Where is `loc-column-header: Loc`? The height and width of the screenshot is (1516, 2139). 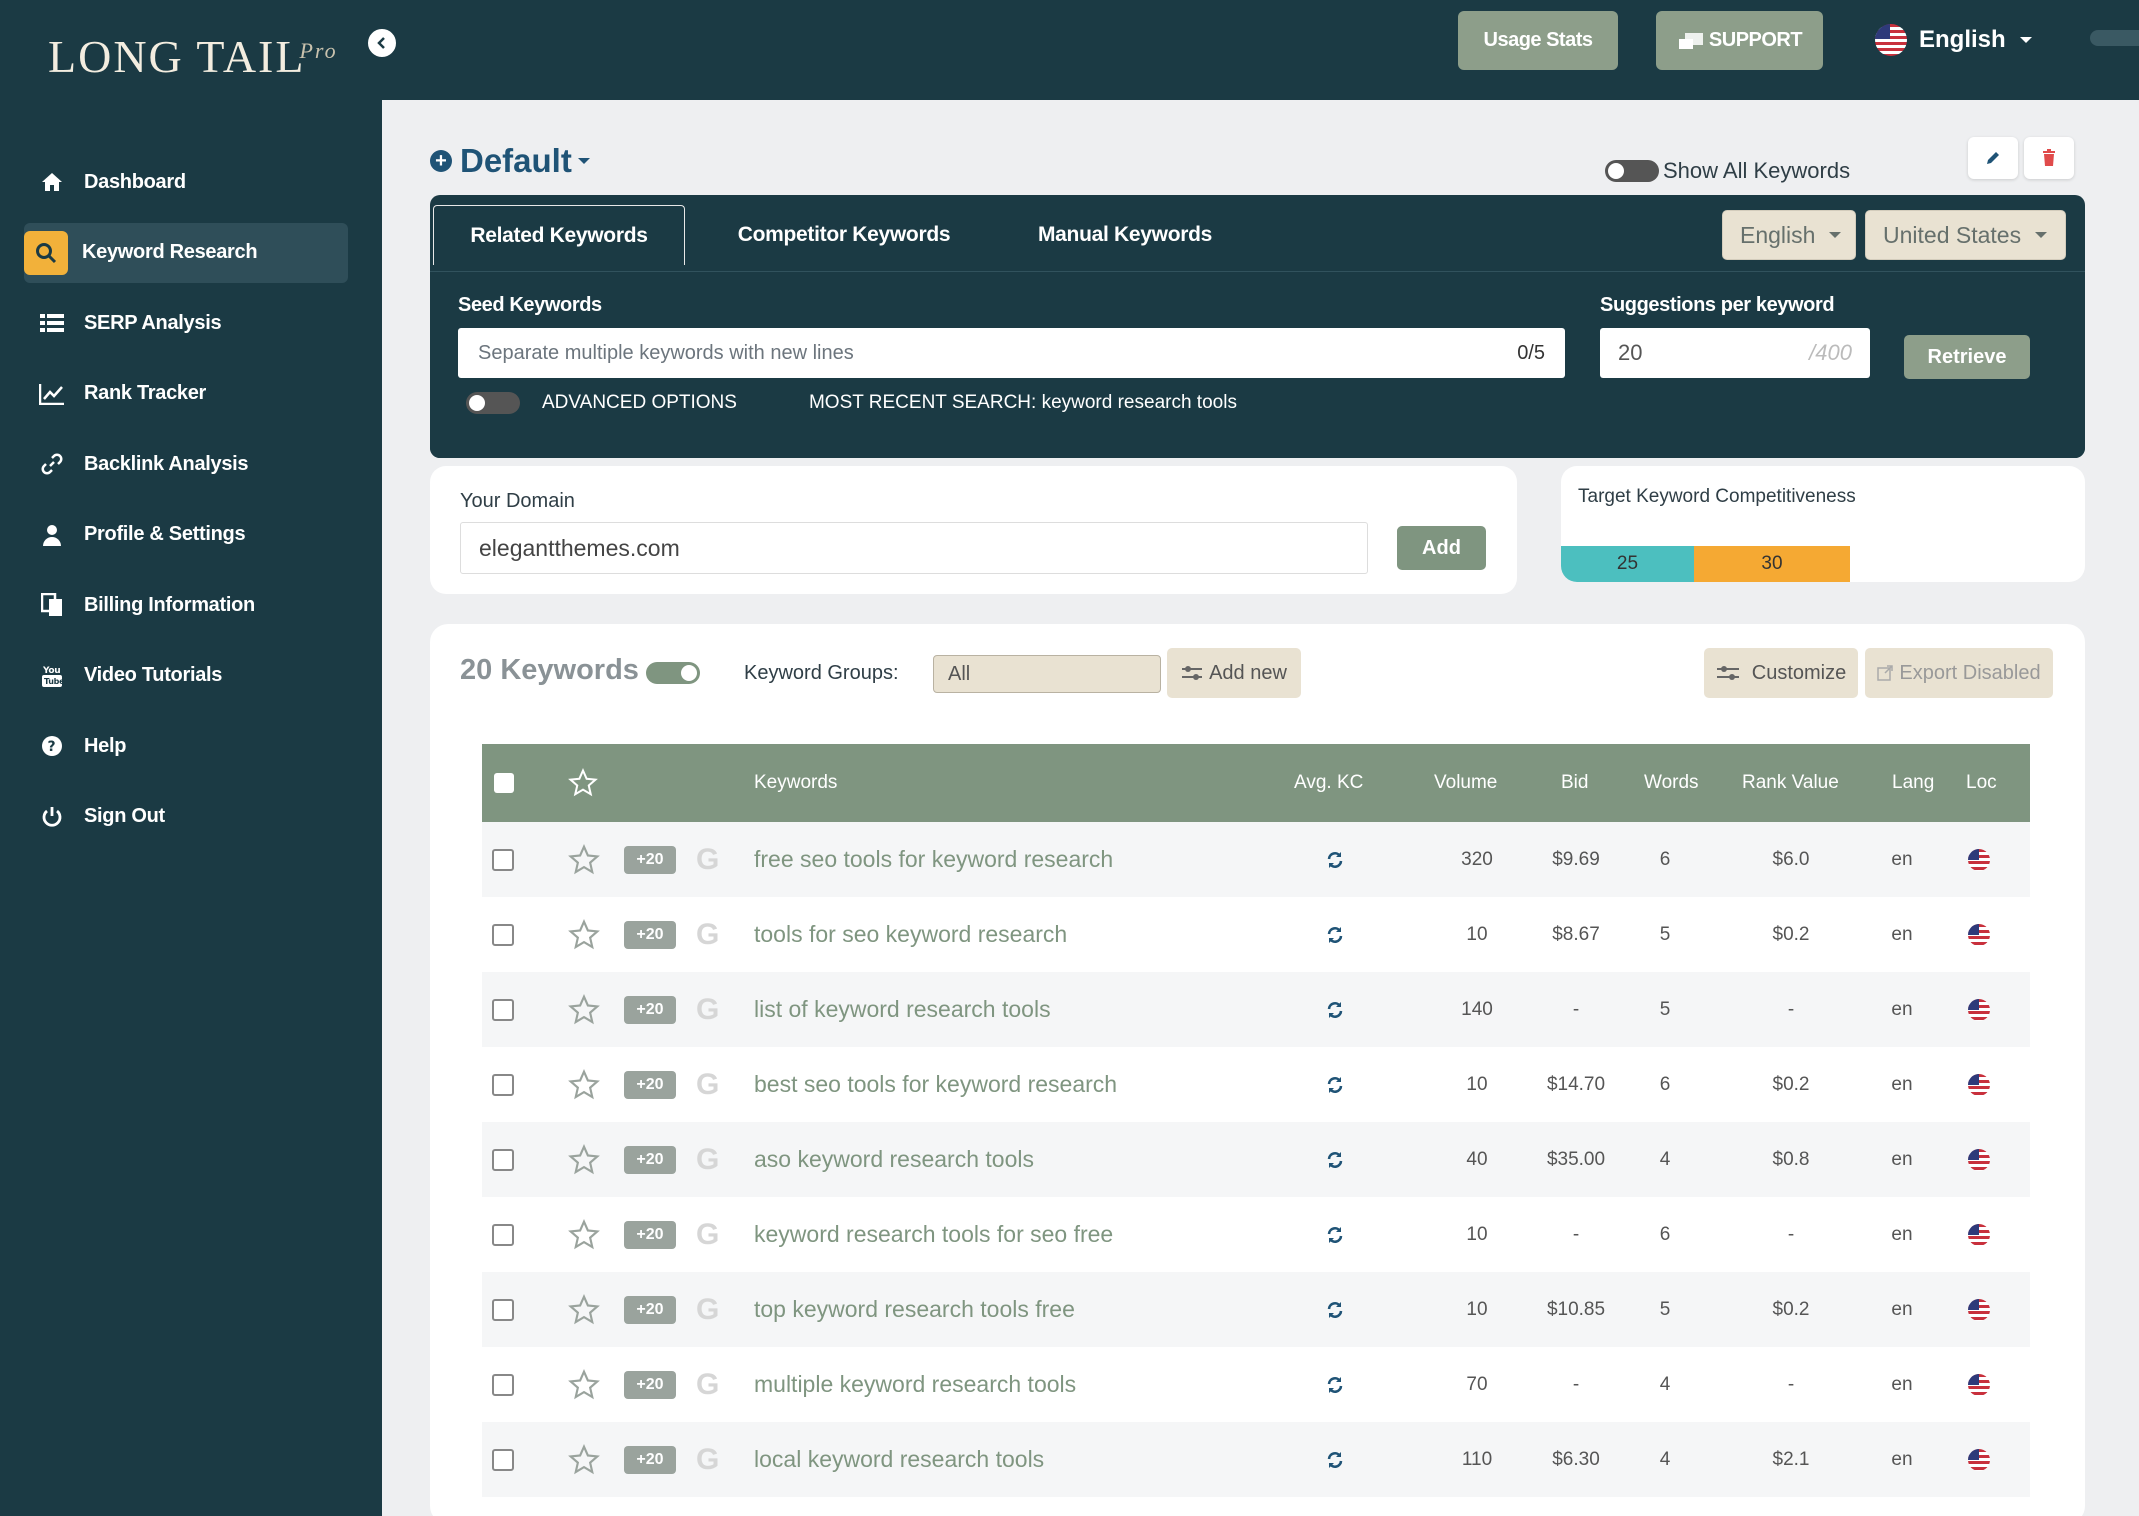
loc-column-header: Loc is located at coordinates (1981, 783).